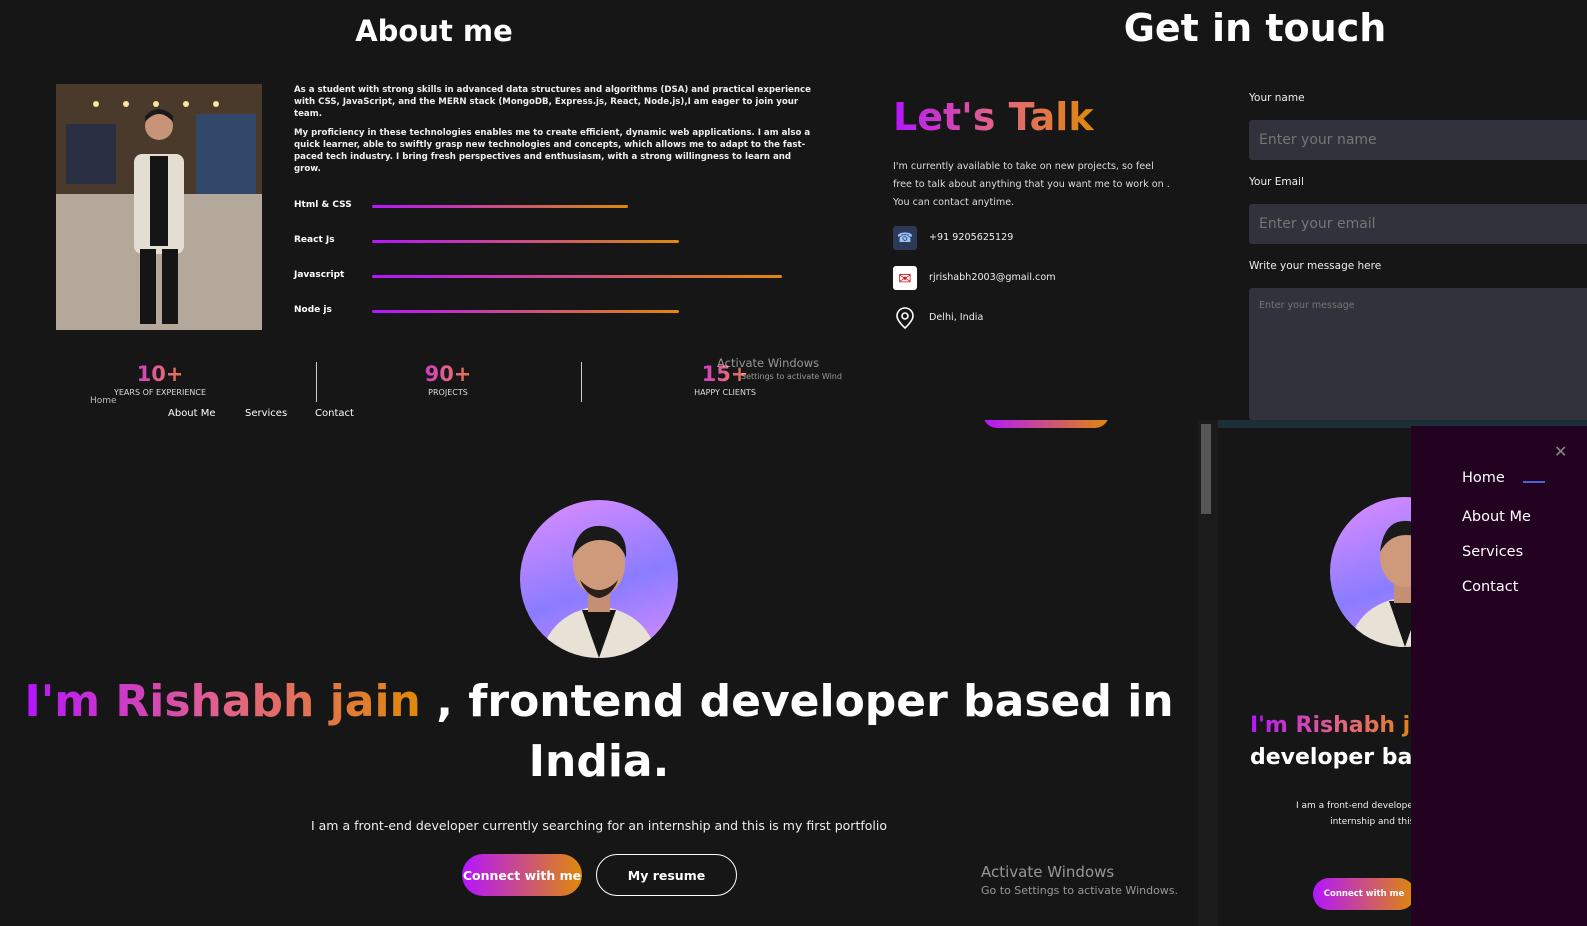  Describe the element at coordinates (1080, 890) in the screenshot. I see `activation-line-2: Go to Settings to activate Windows.` at that location.